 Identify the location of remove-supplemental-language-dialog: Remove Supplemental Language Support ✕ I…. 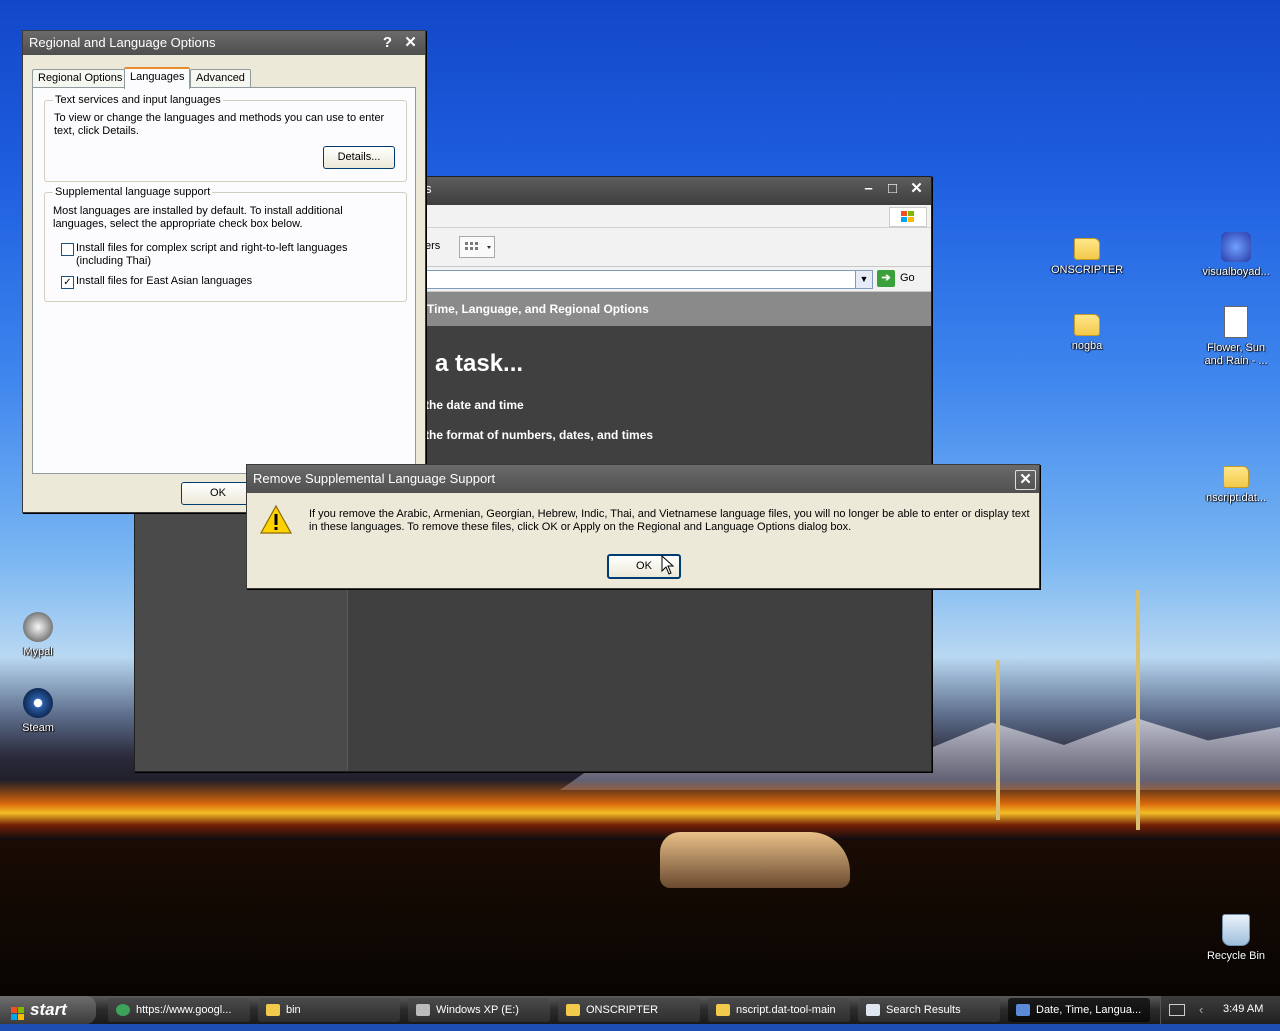
(643, 526).